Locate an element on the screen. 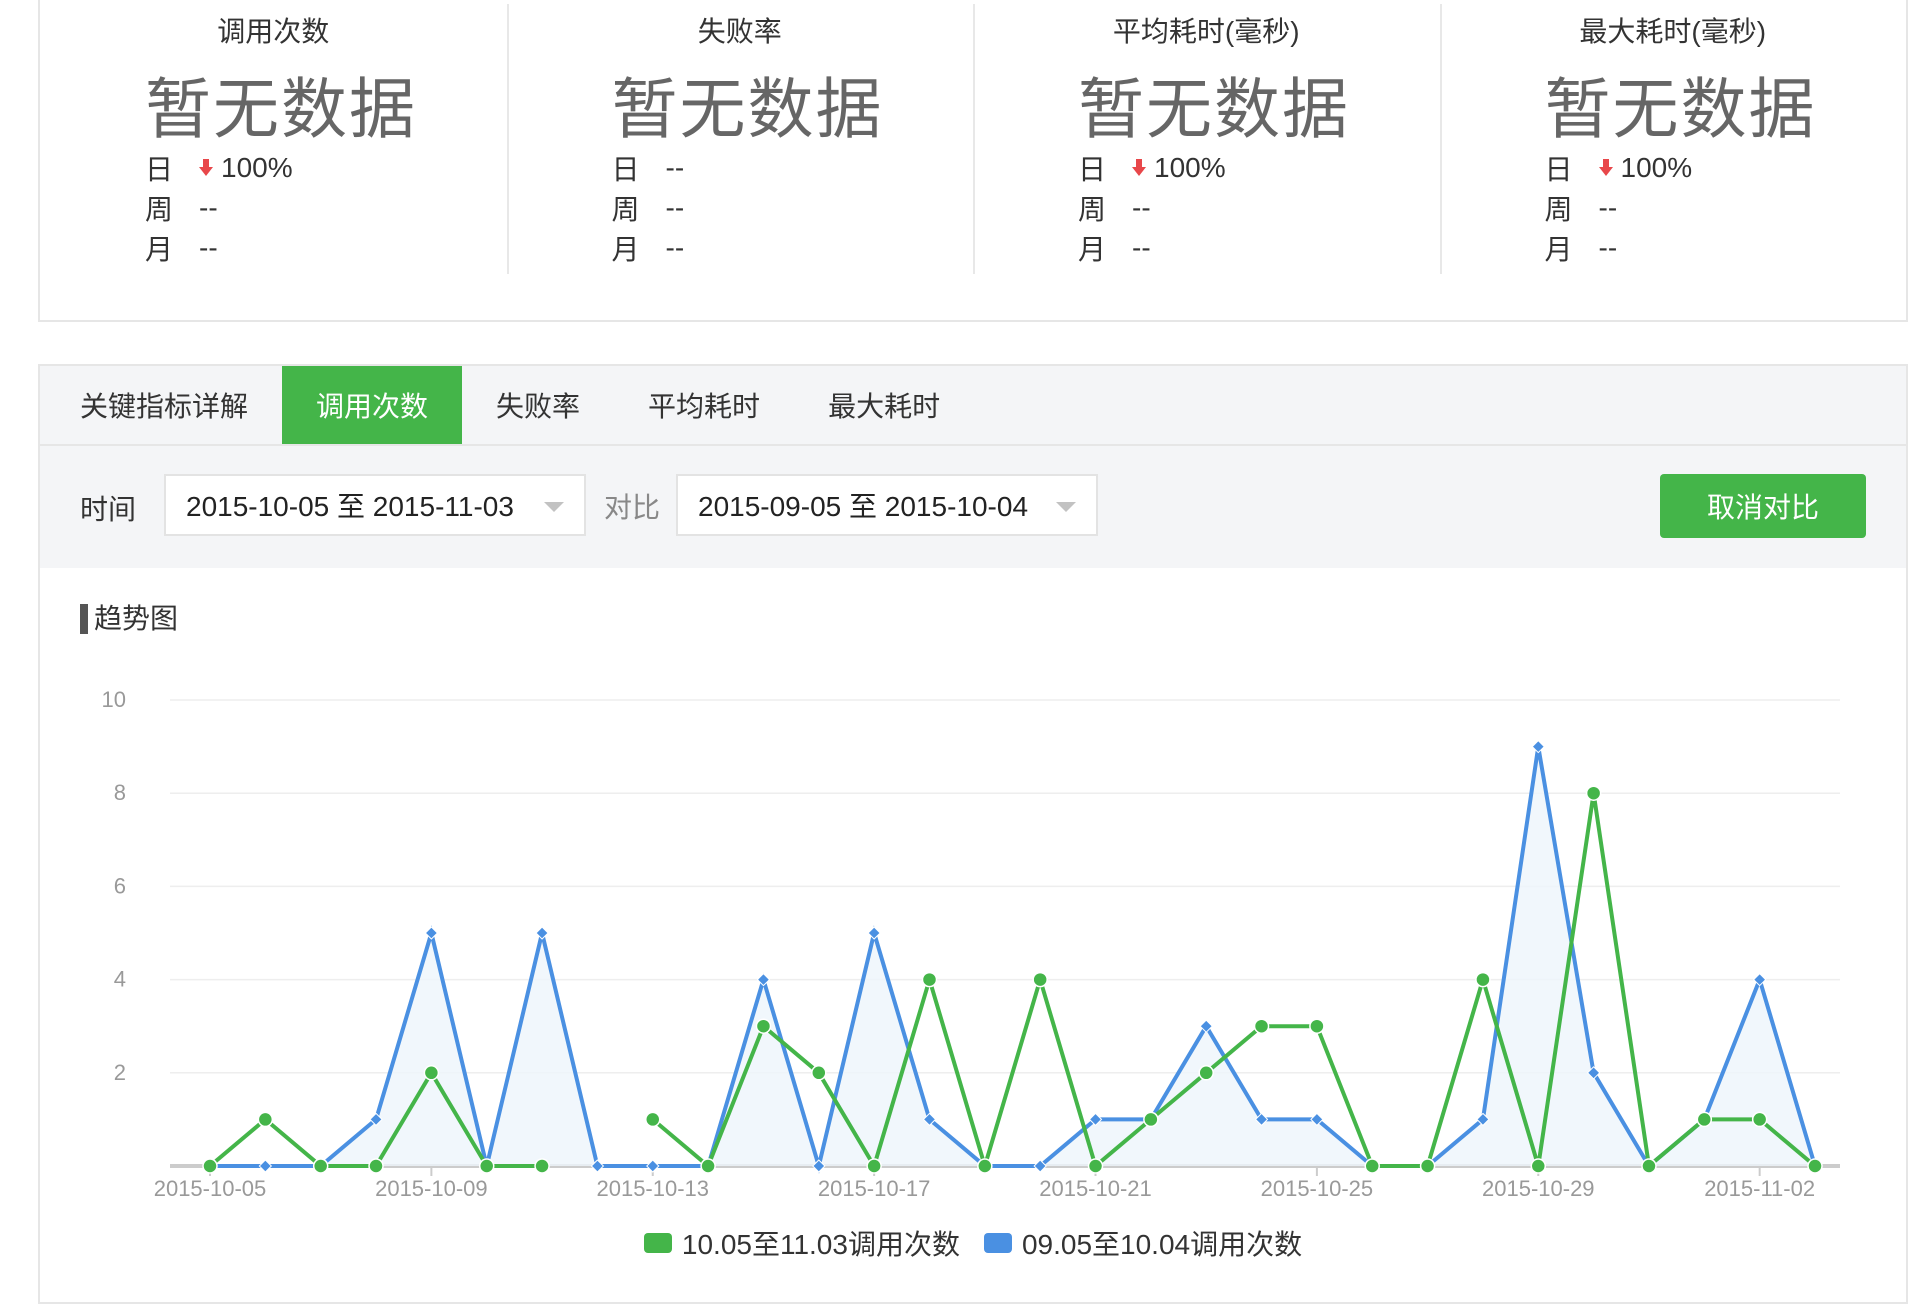 The width and height of the screenshot is (1916, 1304). stat-card-avg-time: 平均耗时(毫秒) 暂无数据 日 100% 周 -- 月 -- is located at coordinates (1206, 160).